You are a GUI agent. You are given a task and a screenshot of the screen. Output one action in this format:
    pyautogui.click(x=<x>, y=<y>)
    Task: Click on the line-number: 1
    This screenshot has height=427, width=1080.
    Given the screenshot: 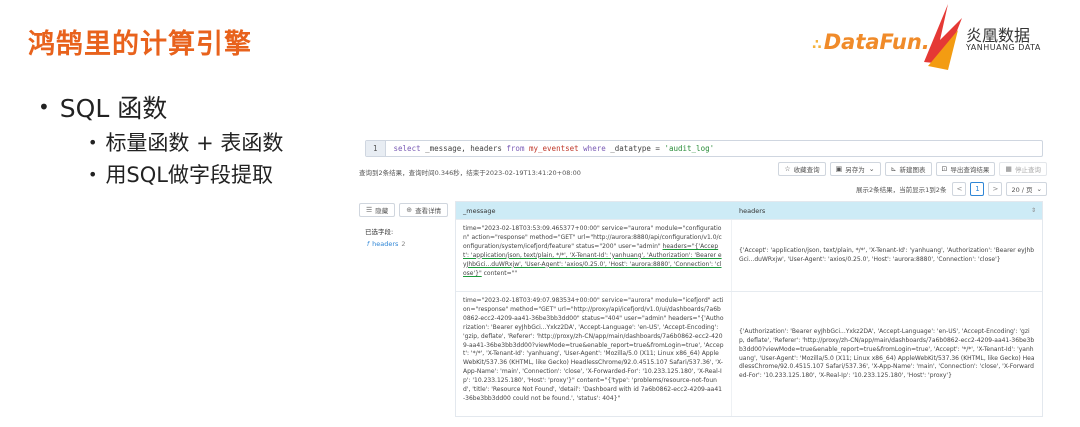 What is the action you would take?
    pyautogui.click(x=376, y=148)
    